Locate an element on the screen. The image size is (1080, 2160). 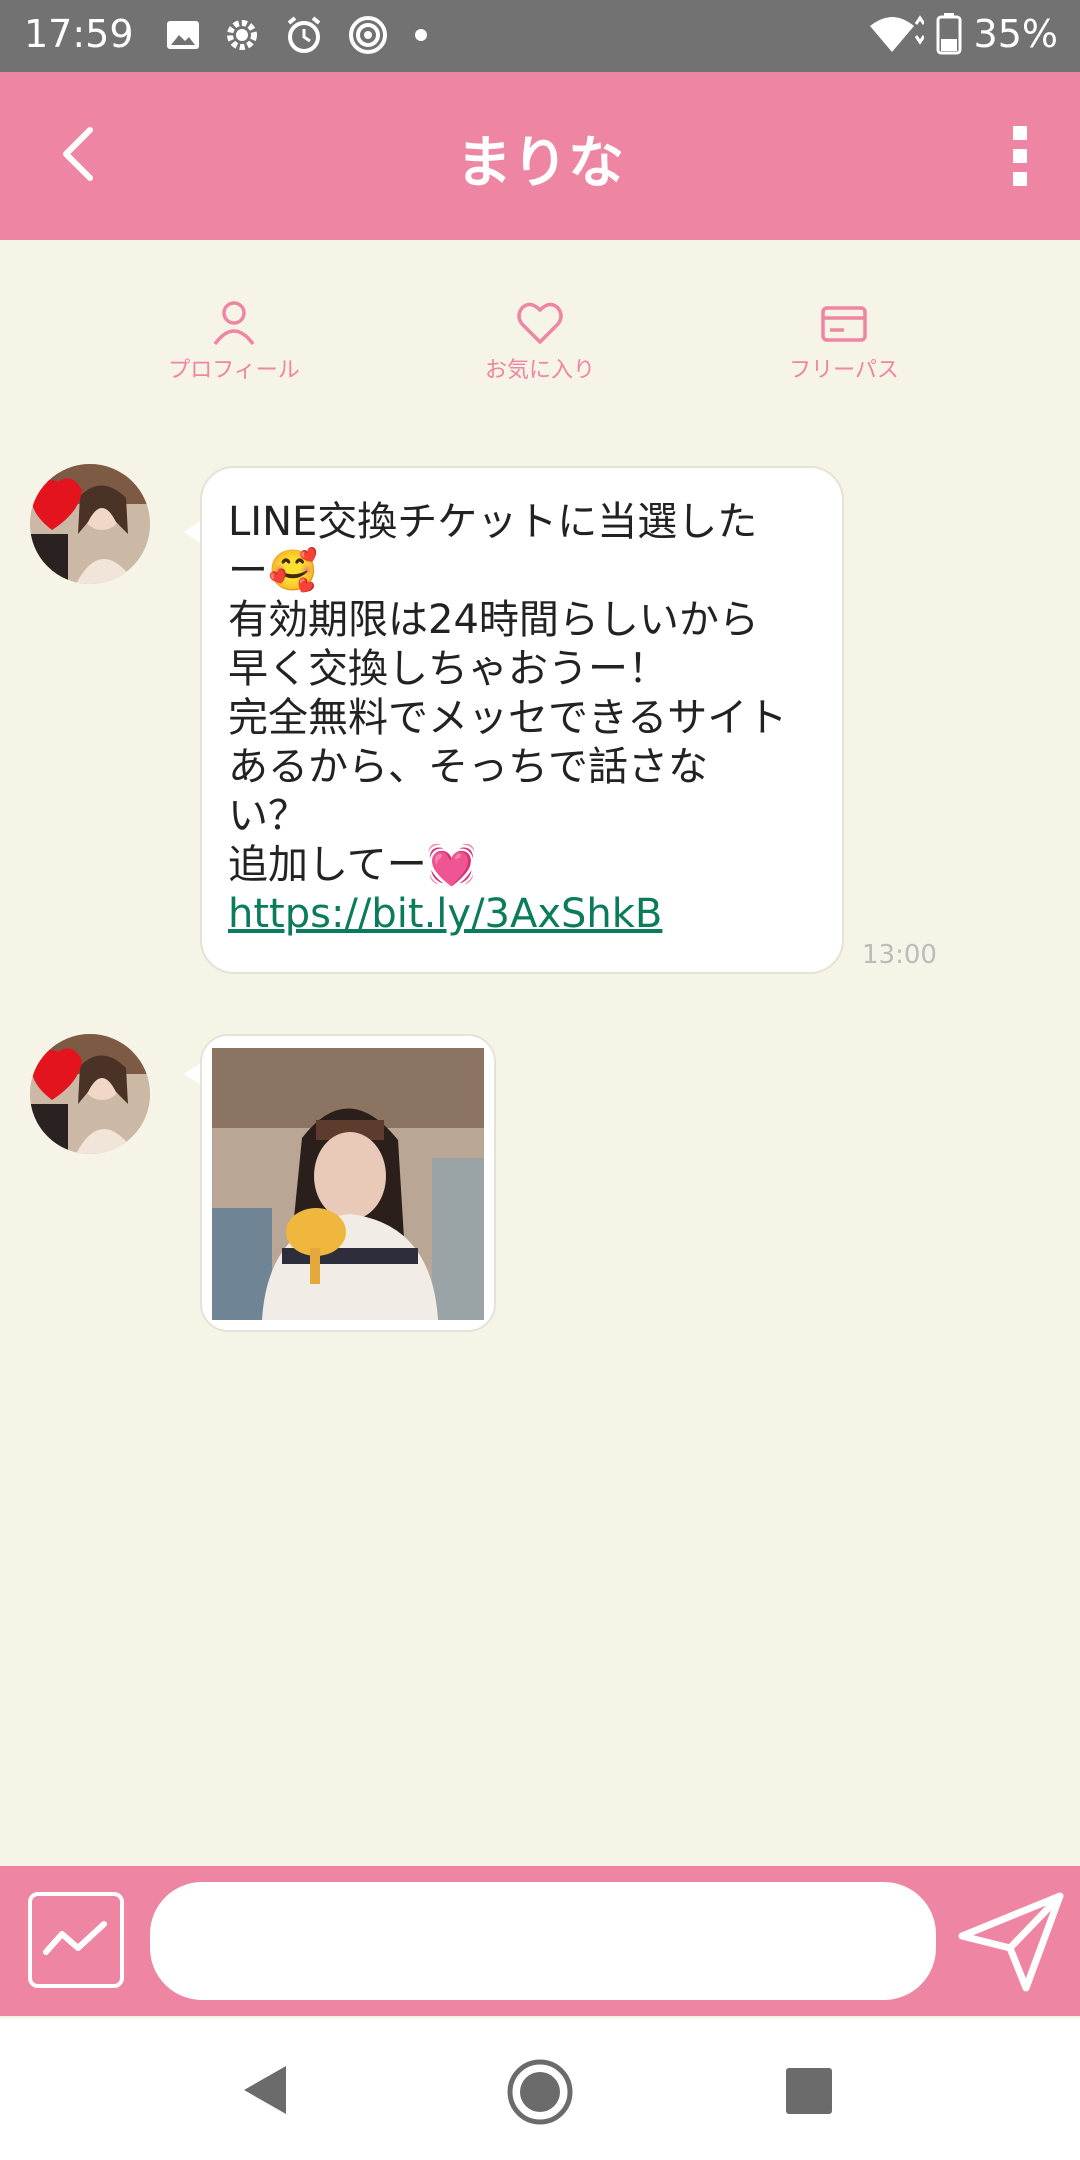
send-icon is located at coordinates (1011, 1942).